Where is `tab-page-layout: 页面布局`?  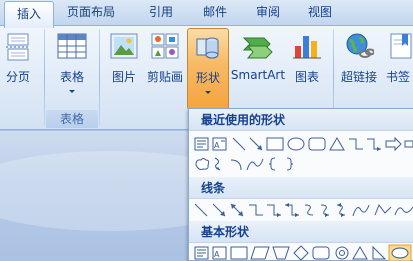
tab-page-layout: 页面布局 is located at coordinates (91, 13).